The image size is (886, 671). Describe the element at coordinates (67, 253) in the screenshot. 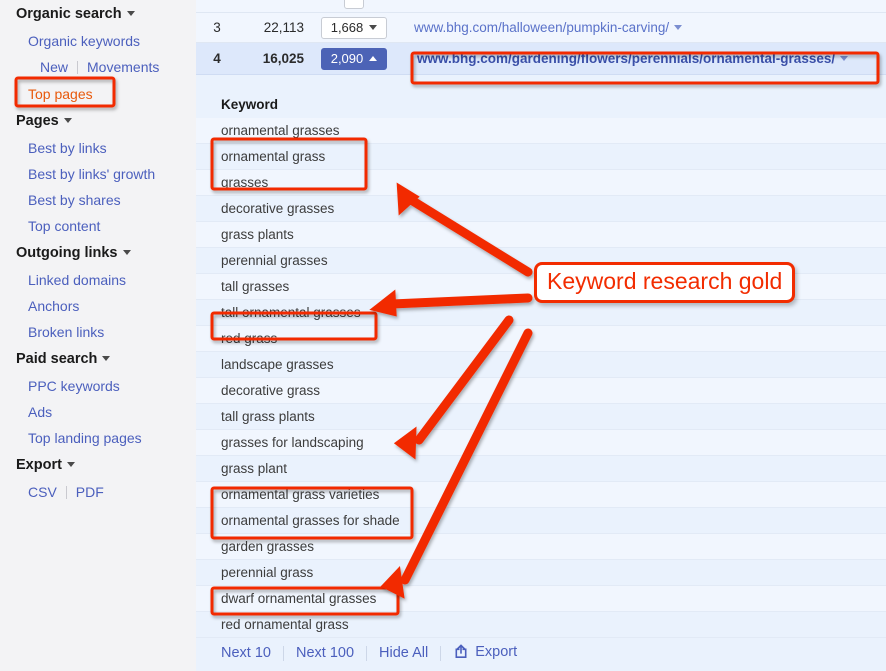

I see `sidebar-group-label: Outgoing links` at that location.